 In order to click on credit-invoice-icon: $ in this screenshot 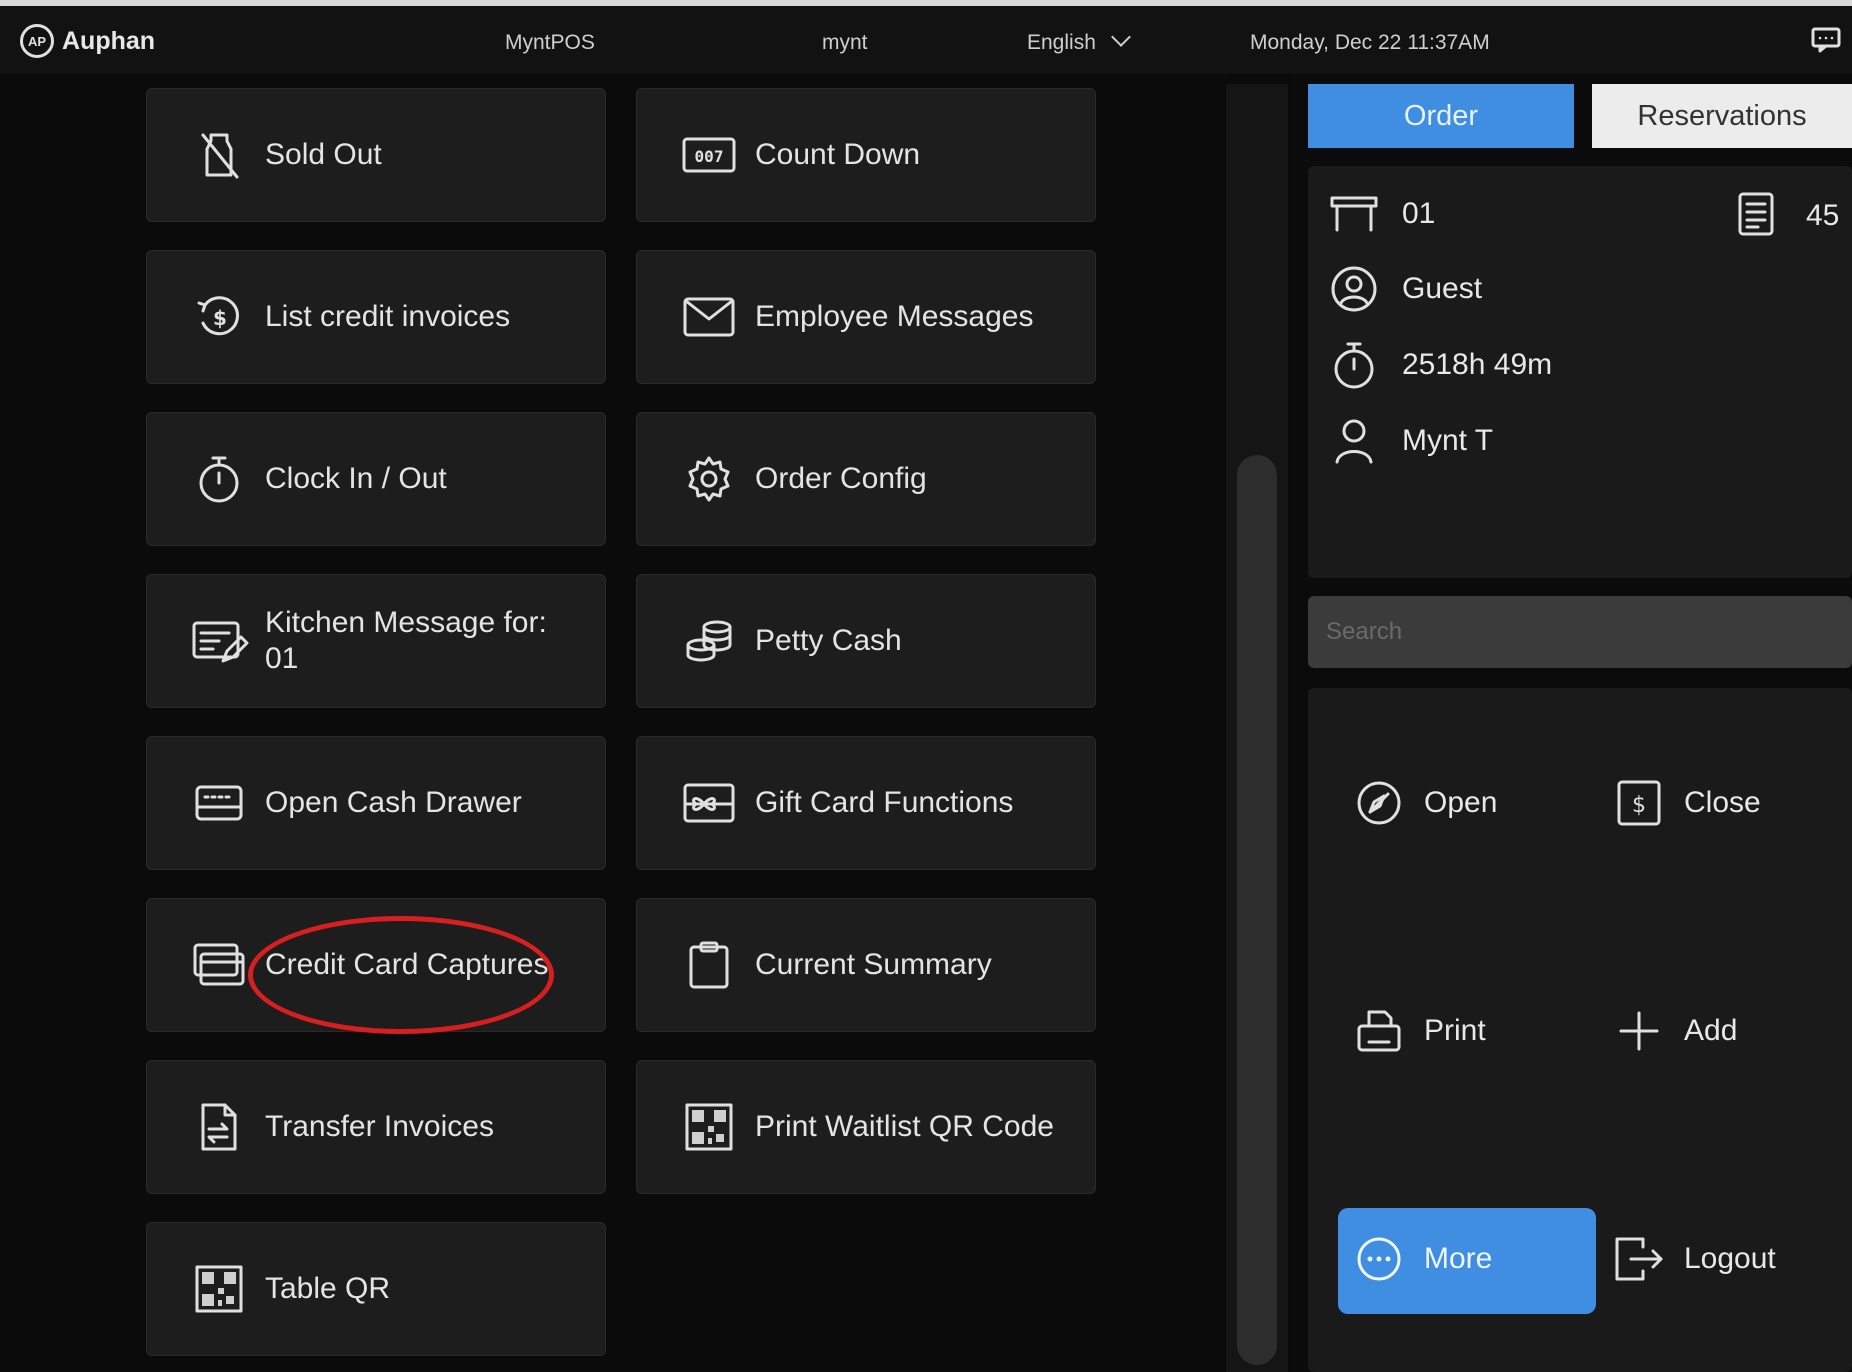, I will do `click(219, 317)`.